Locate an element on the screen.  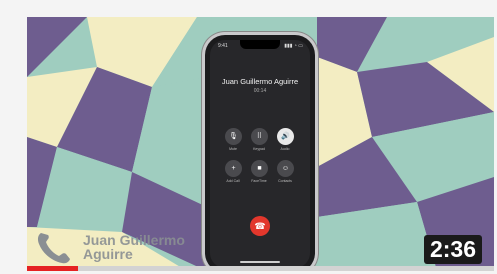
contacts-button: ☺ is located at coordinates (285, 168).